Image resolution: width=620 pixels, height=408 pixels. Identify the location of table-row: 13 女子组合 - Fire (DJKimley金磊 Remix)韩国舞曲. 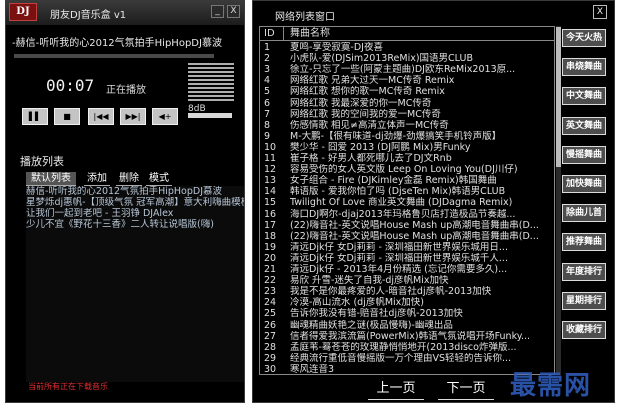
(407, 180).